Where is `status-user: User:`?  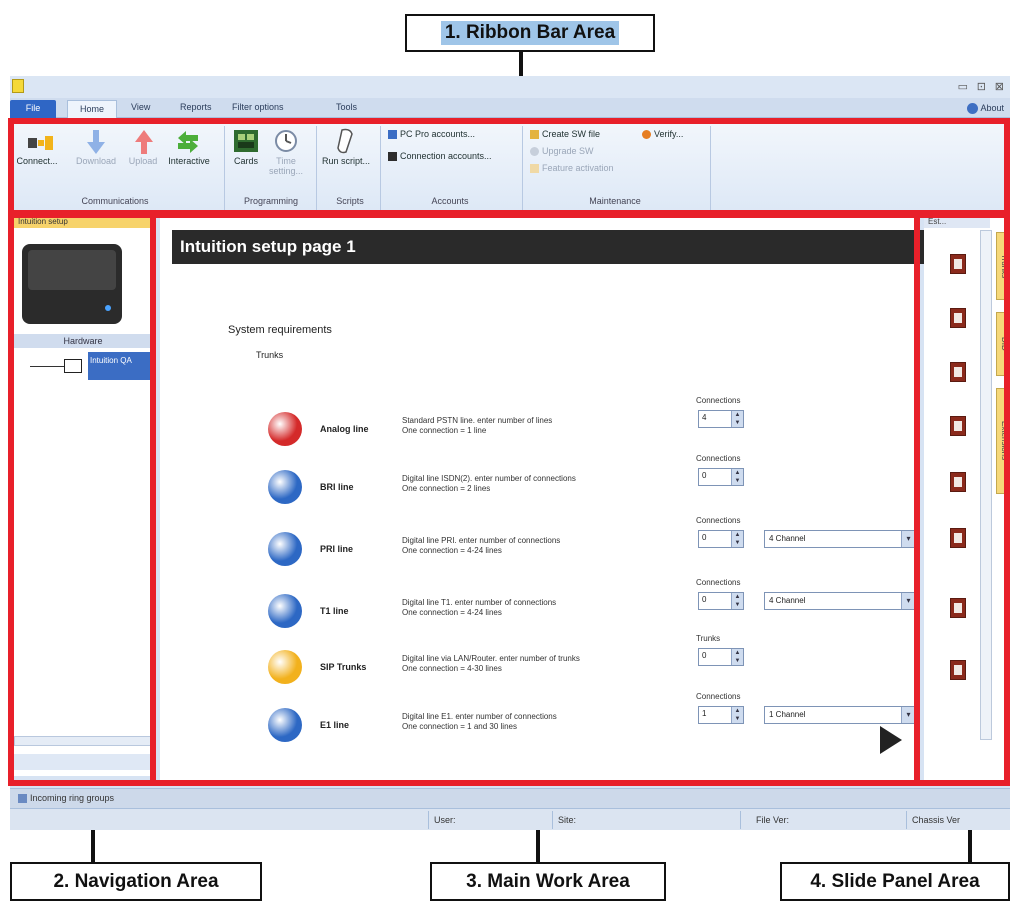
status-user: User: is located at coordinates (445, 820).